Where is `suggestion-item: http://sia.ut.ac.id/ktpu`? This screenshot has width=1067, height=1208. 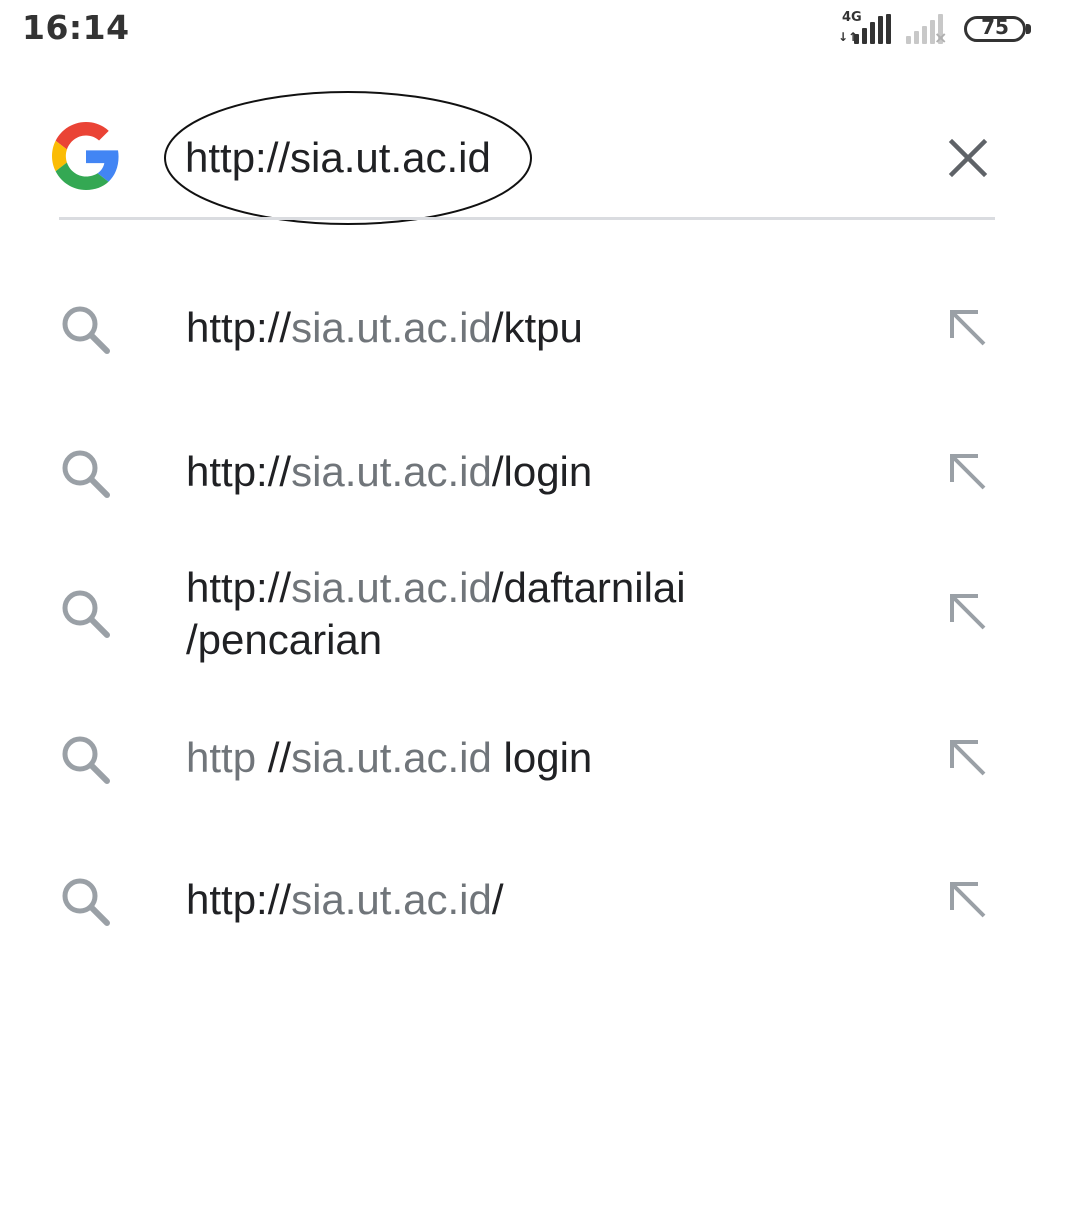 suggestion-item: http://sia.ut.ac.id/ktpu is located at coordinates (533, 331).